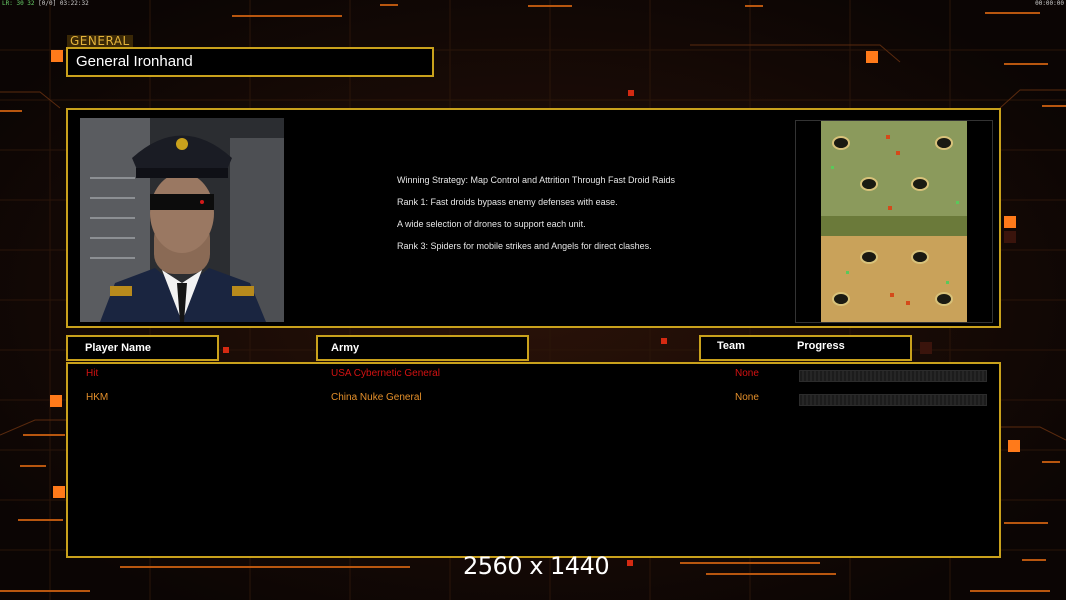 This screenshot has width=1066, height=600. Describe the element at coordinates (422, 348) in the screenshot. I see `column-header-army: Army` at that location.